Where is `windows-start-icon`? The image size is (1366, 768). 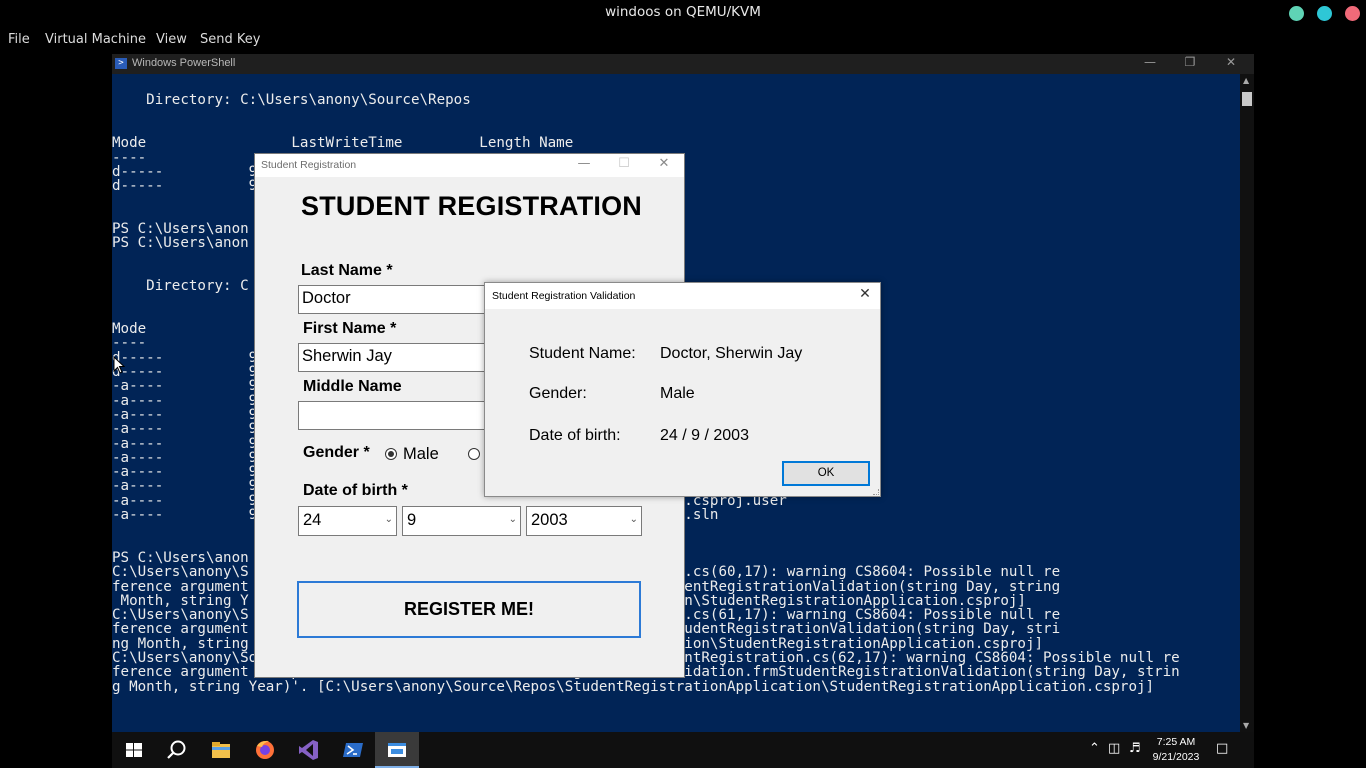 windows-start-icon is located at coordinates (134, 750).